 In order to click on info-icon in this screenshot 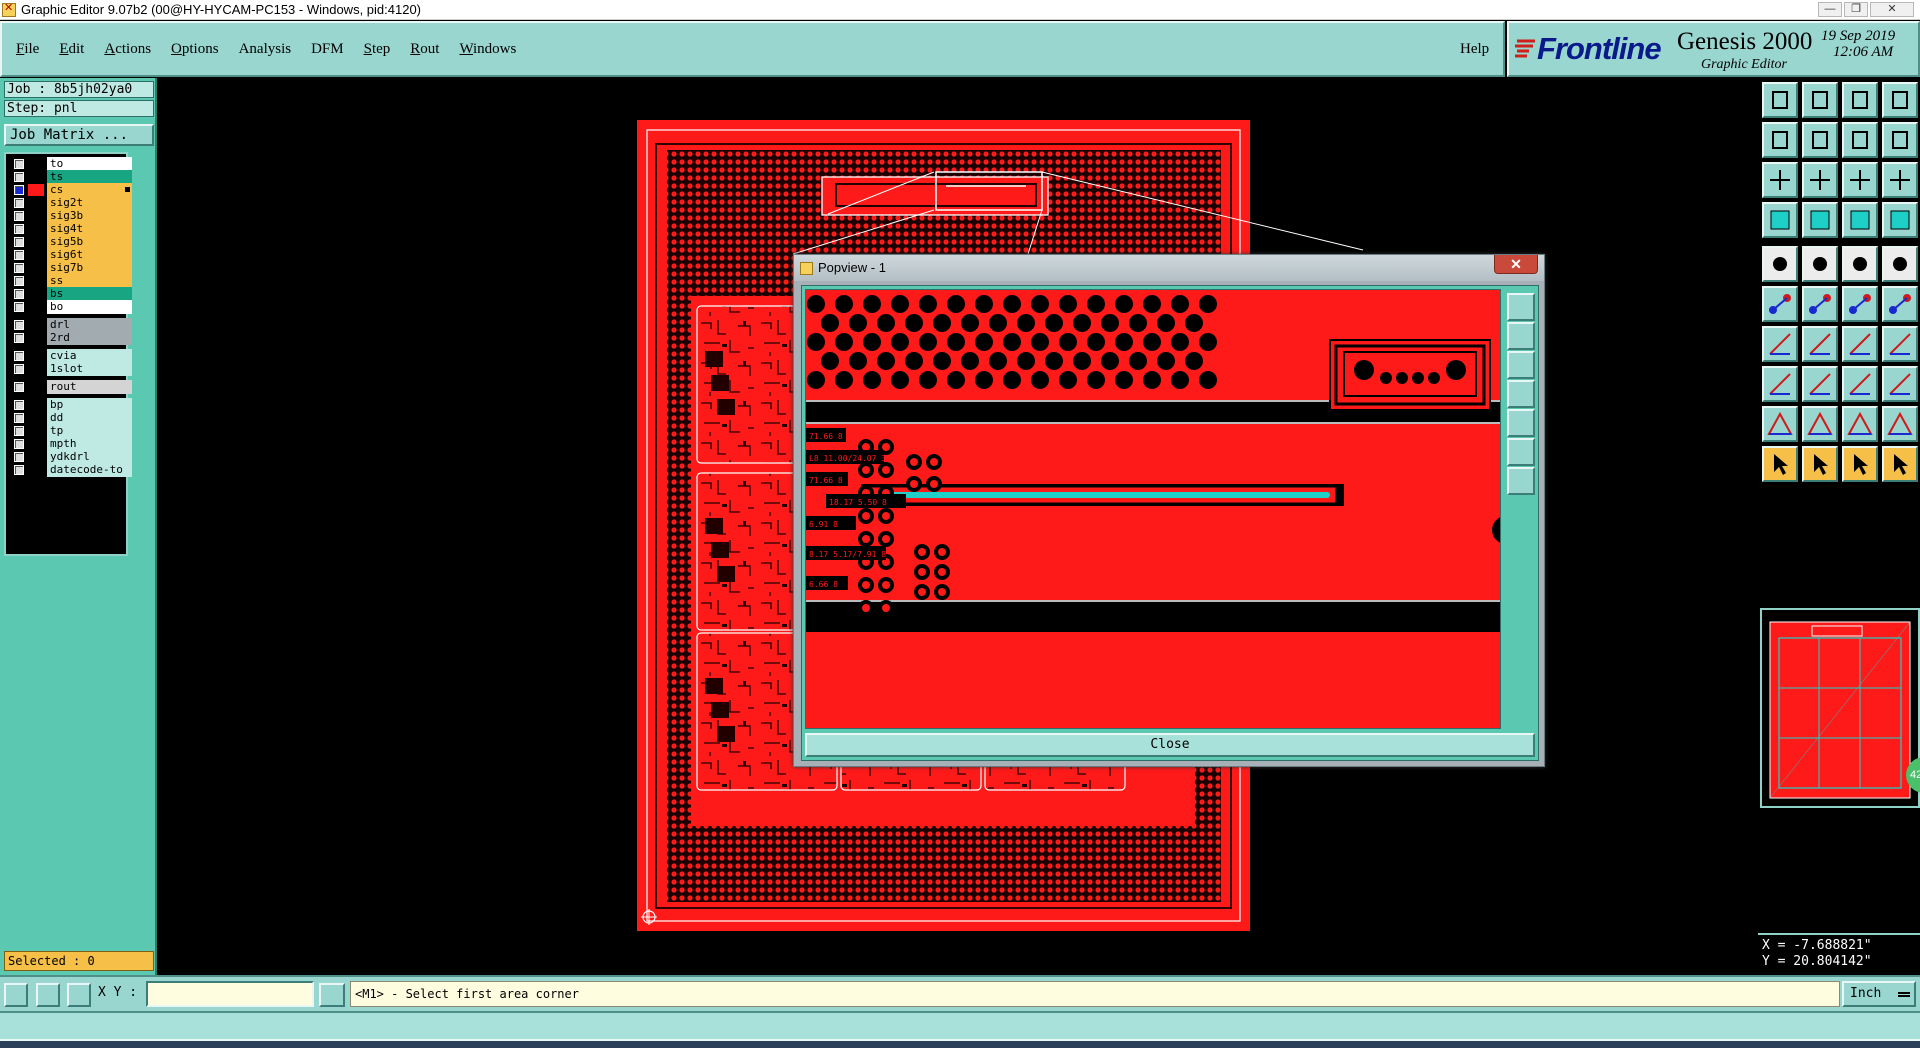, I will do `click(332, 995)`.